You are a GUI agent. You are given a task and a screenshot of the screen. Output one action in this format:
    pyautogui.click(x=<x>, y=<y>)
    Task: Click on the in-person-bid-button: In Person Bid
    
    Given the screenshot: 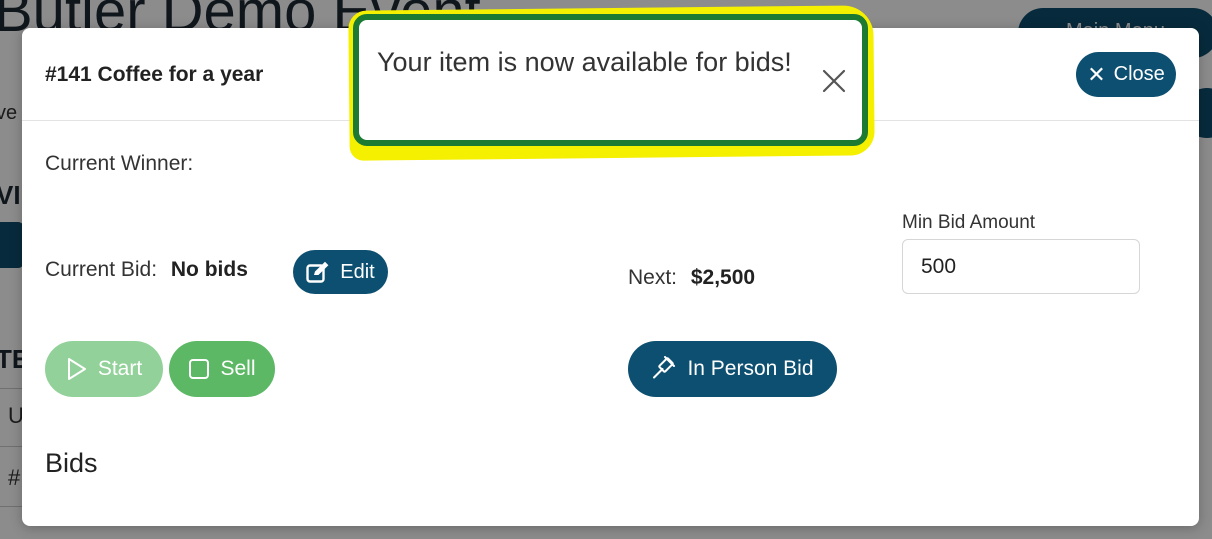 What is the action you would take?
    pyautogui.click(x=732, y=369)
    